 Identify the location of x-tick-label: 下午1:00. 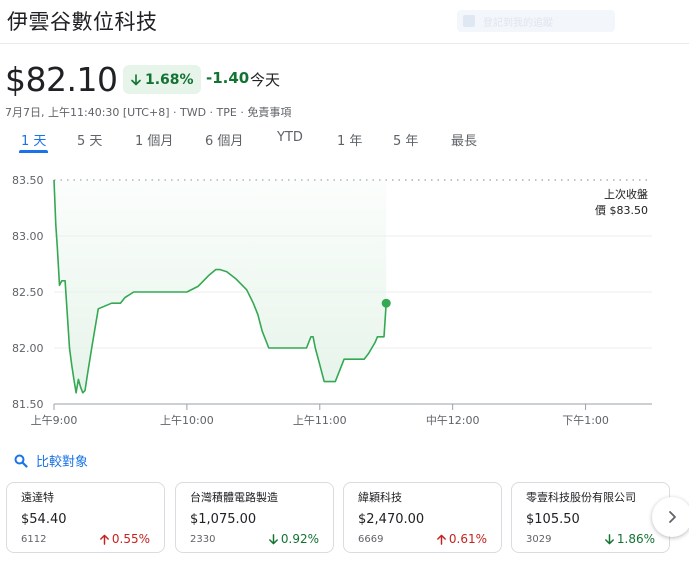
(585, 420).